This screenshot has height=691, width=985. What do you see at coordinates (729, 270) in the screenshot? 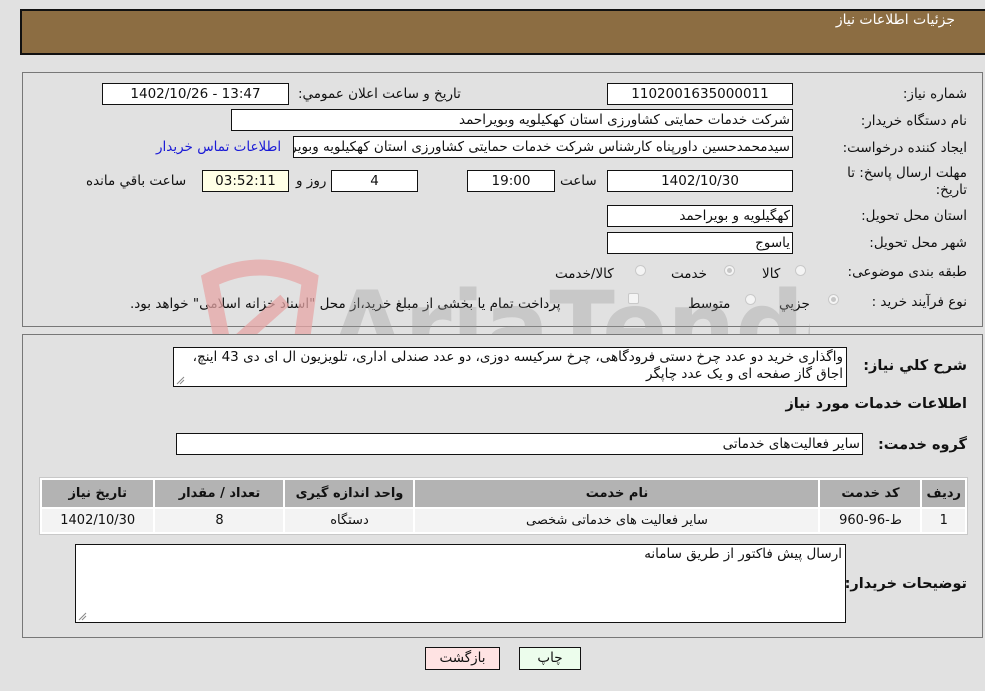
I see `category-radio-service` at bounding box center [729, 270].